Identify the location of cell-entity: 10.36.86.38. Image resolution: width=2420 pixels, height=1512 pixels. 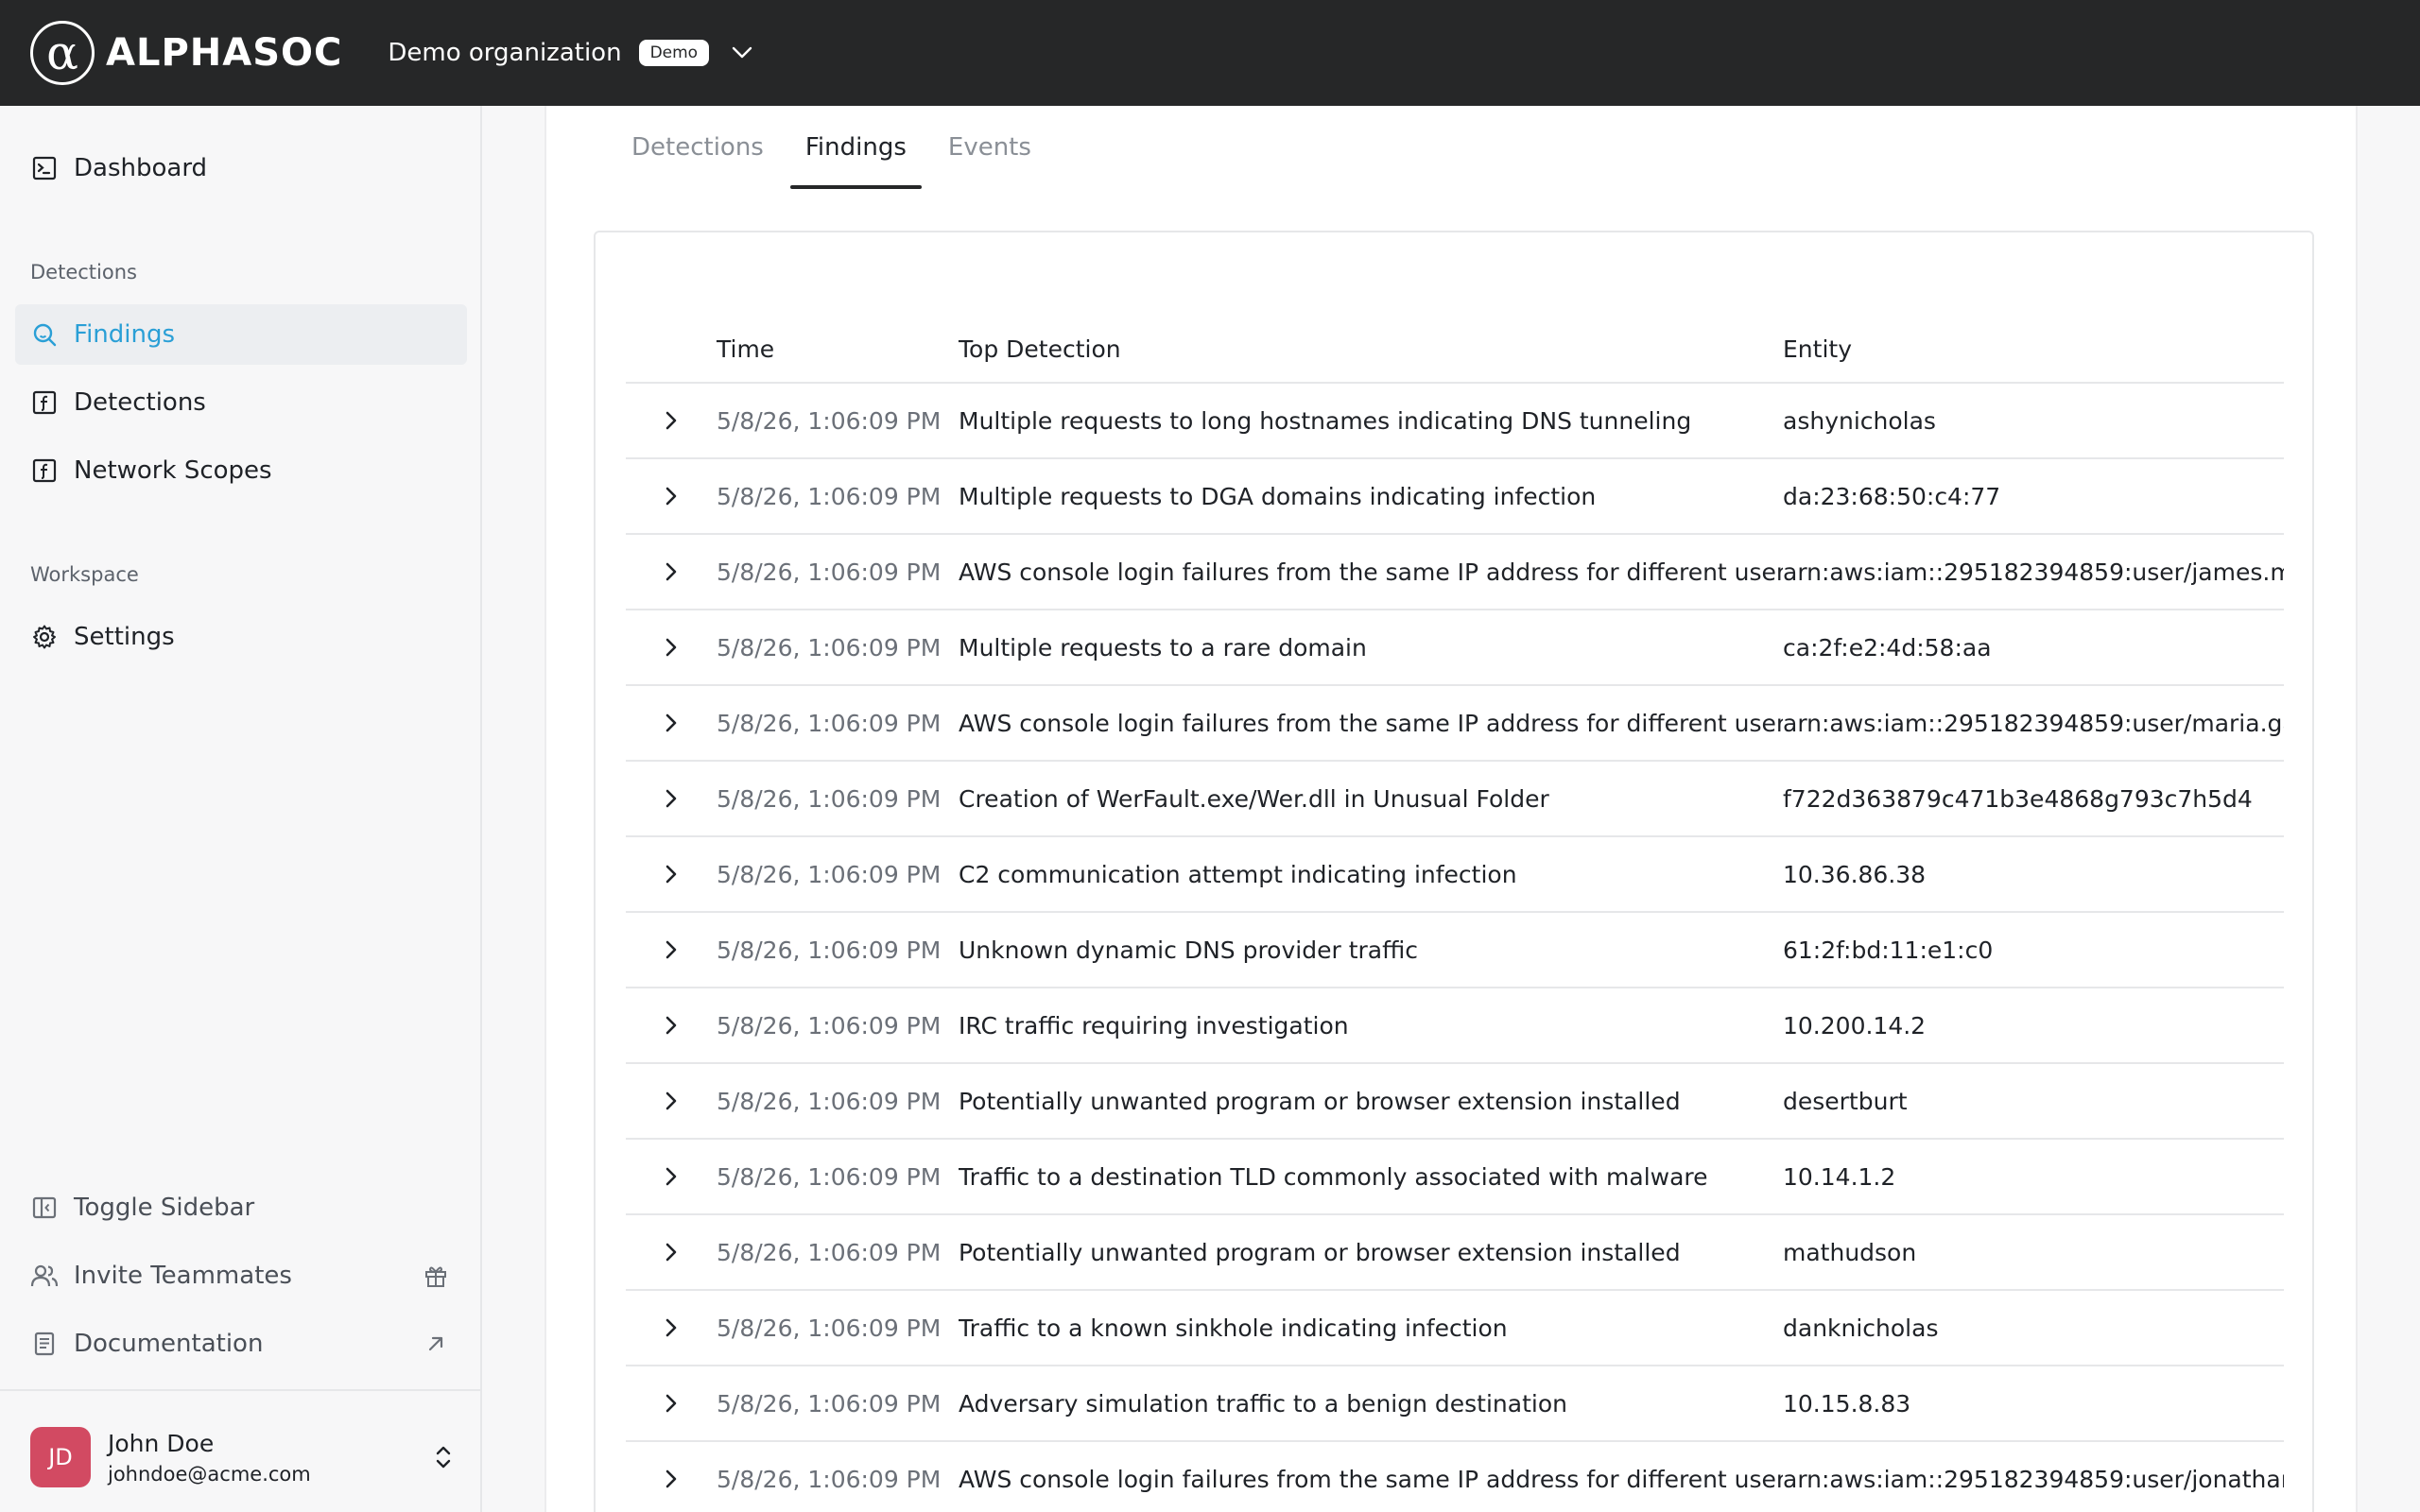
(1855, 874).